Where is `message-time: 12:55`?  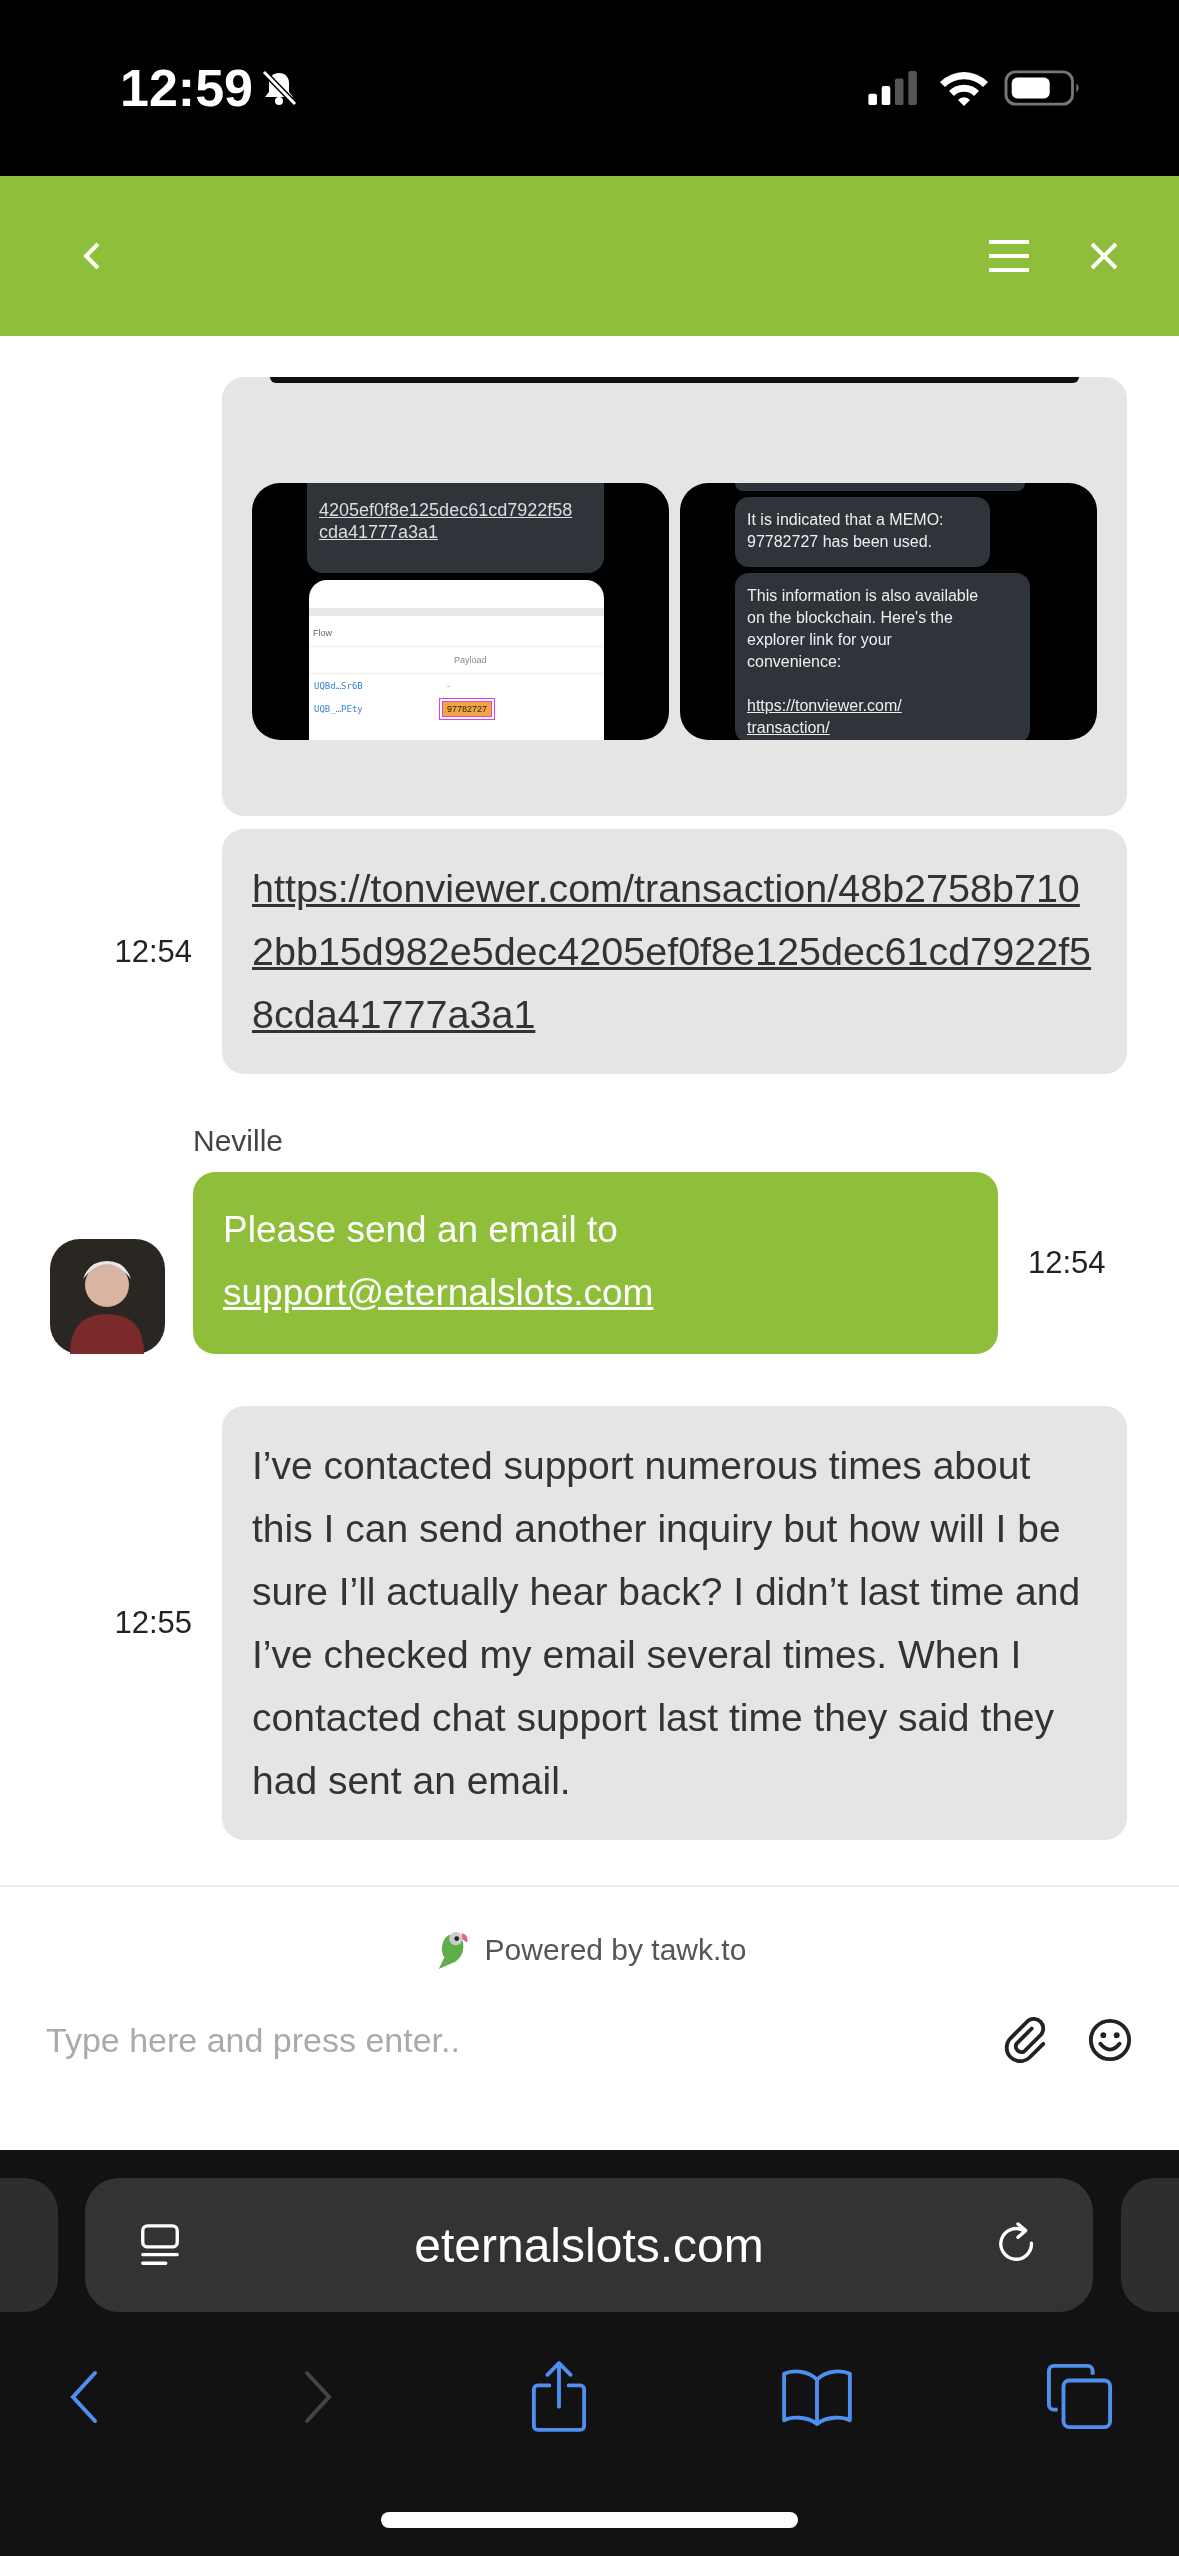
message-time: 12:55 is located at coordinates (153, 1622).